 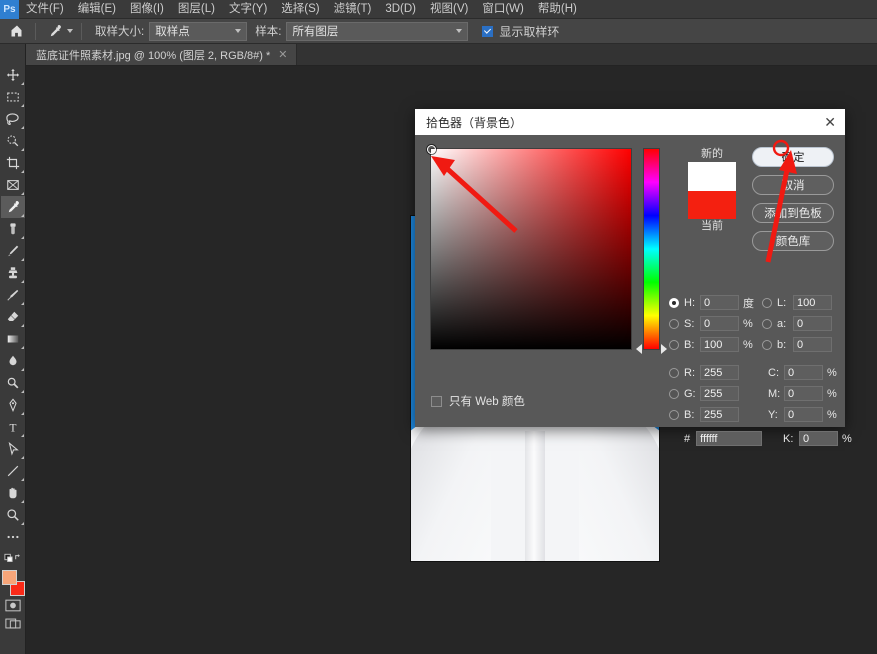 What do you see at coordinates (97, 9) in the screenshot?
I see `menu-item-edit: 编辑(E)` at bounding box center [97, 9].